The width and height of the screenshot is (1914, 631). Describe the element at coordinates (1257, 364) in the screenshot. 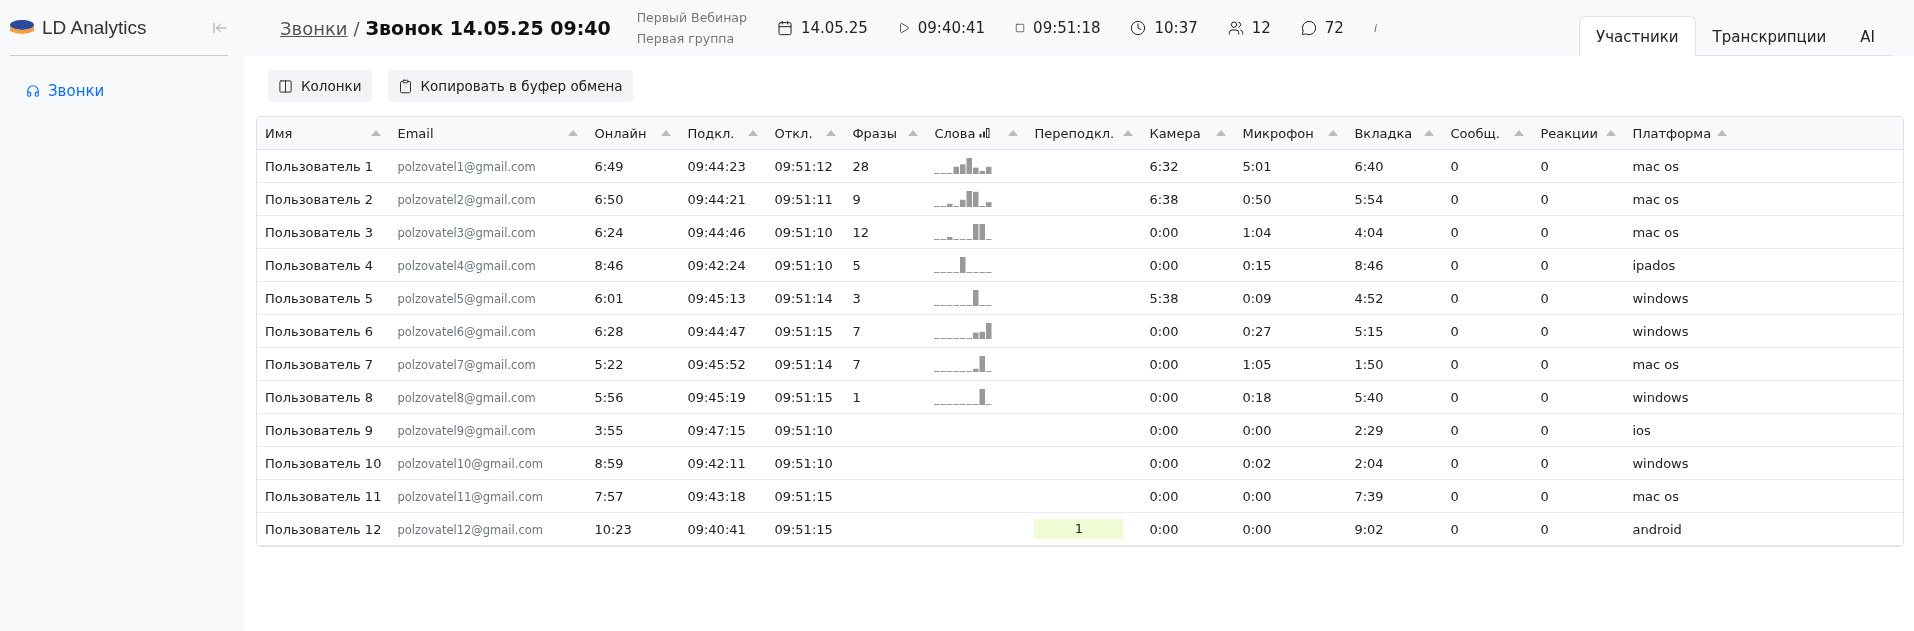

I see `table-cell-text: 1:05` at that location.